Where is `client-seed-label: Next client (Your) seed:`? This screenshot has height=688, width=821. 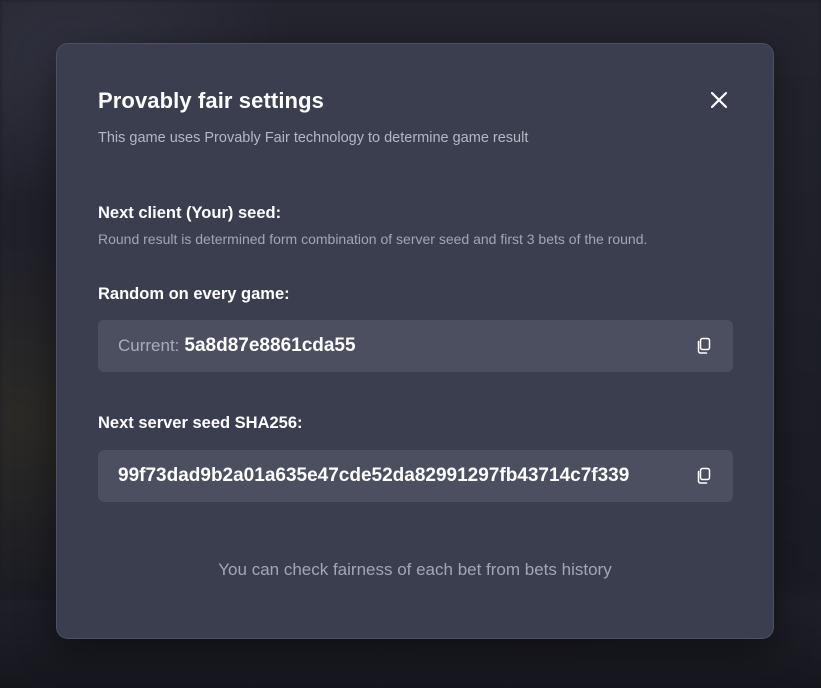 client-seed-label: Next client (Your) seed: is located at coordinates (190, 213).